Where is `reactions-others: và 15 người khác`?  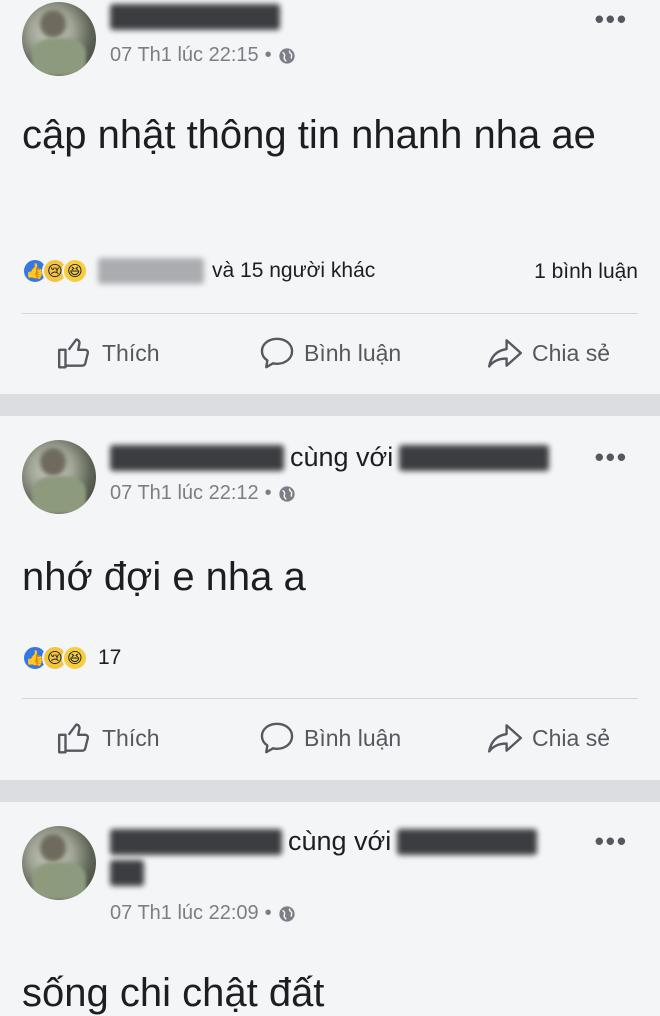 reactions-others: và 15 người khác is located at coordinates (294, 270).